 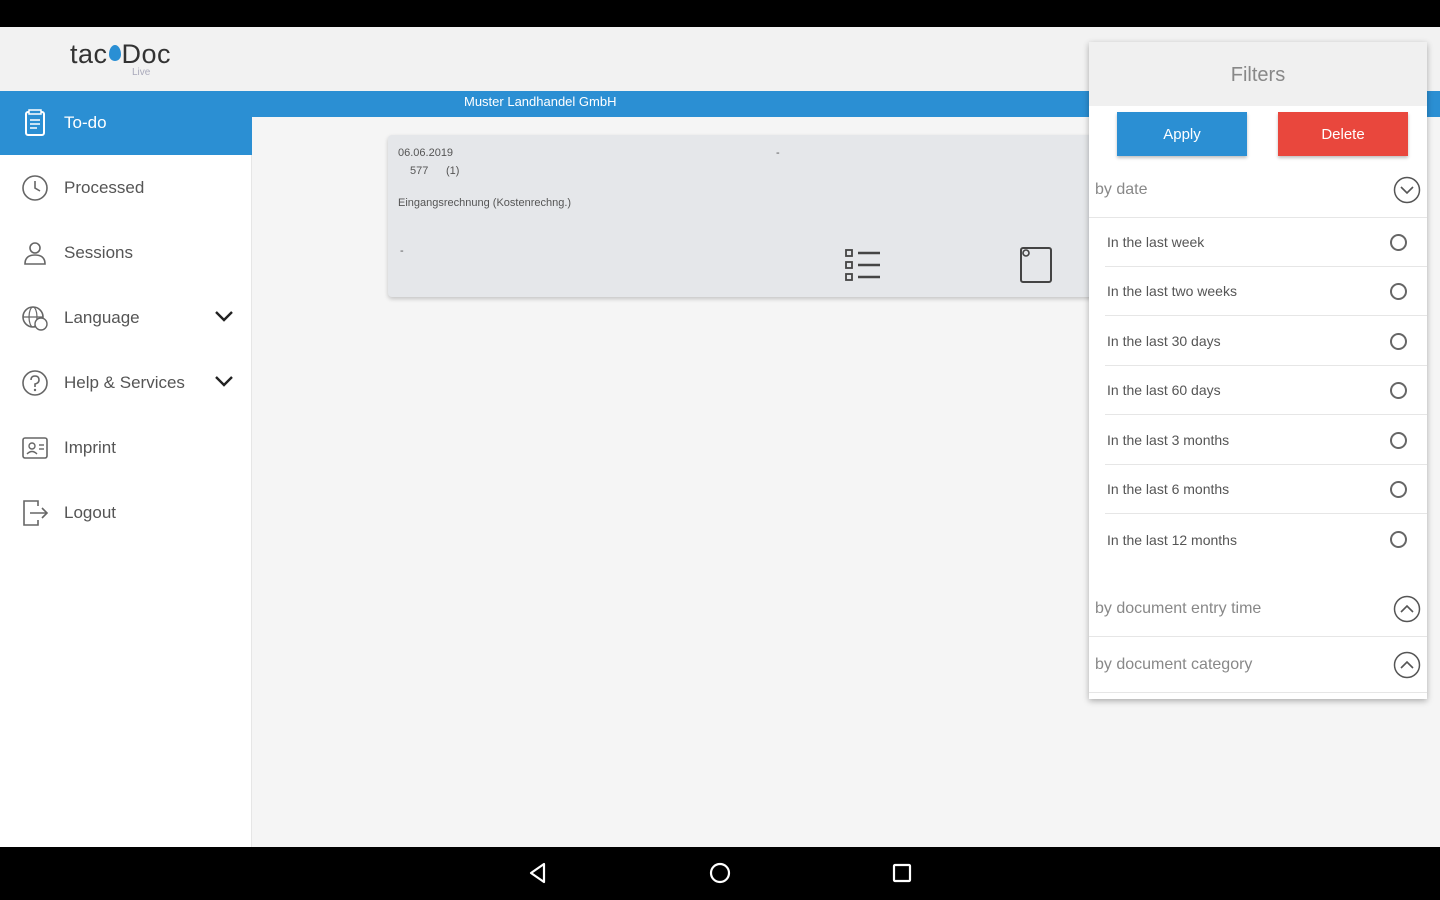 I want to click on home-icon, so click(x=720, y=875).